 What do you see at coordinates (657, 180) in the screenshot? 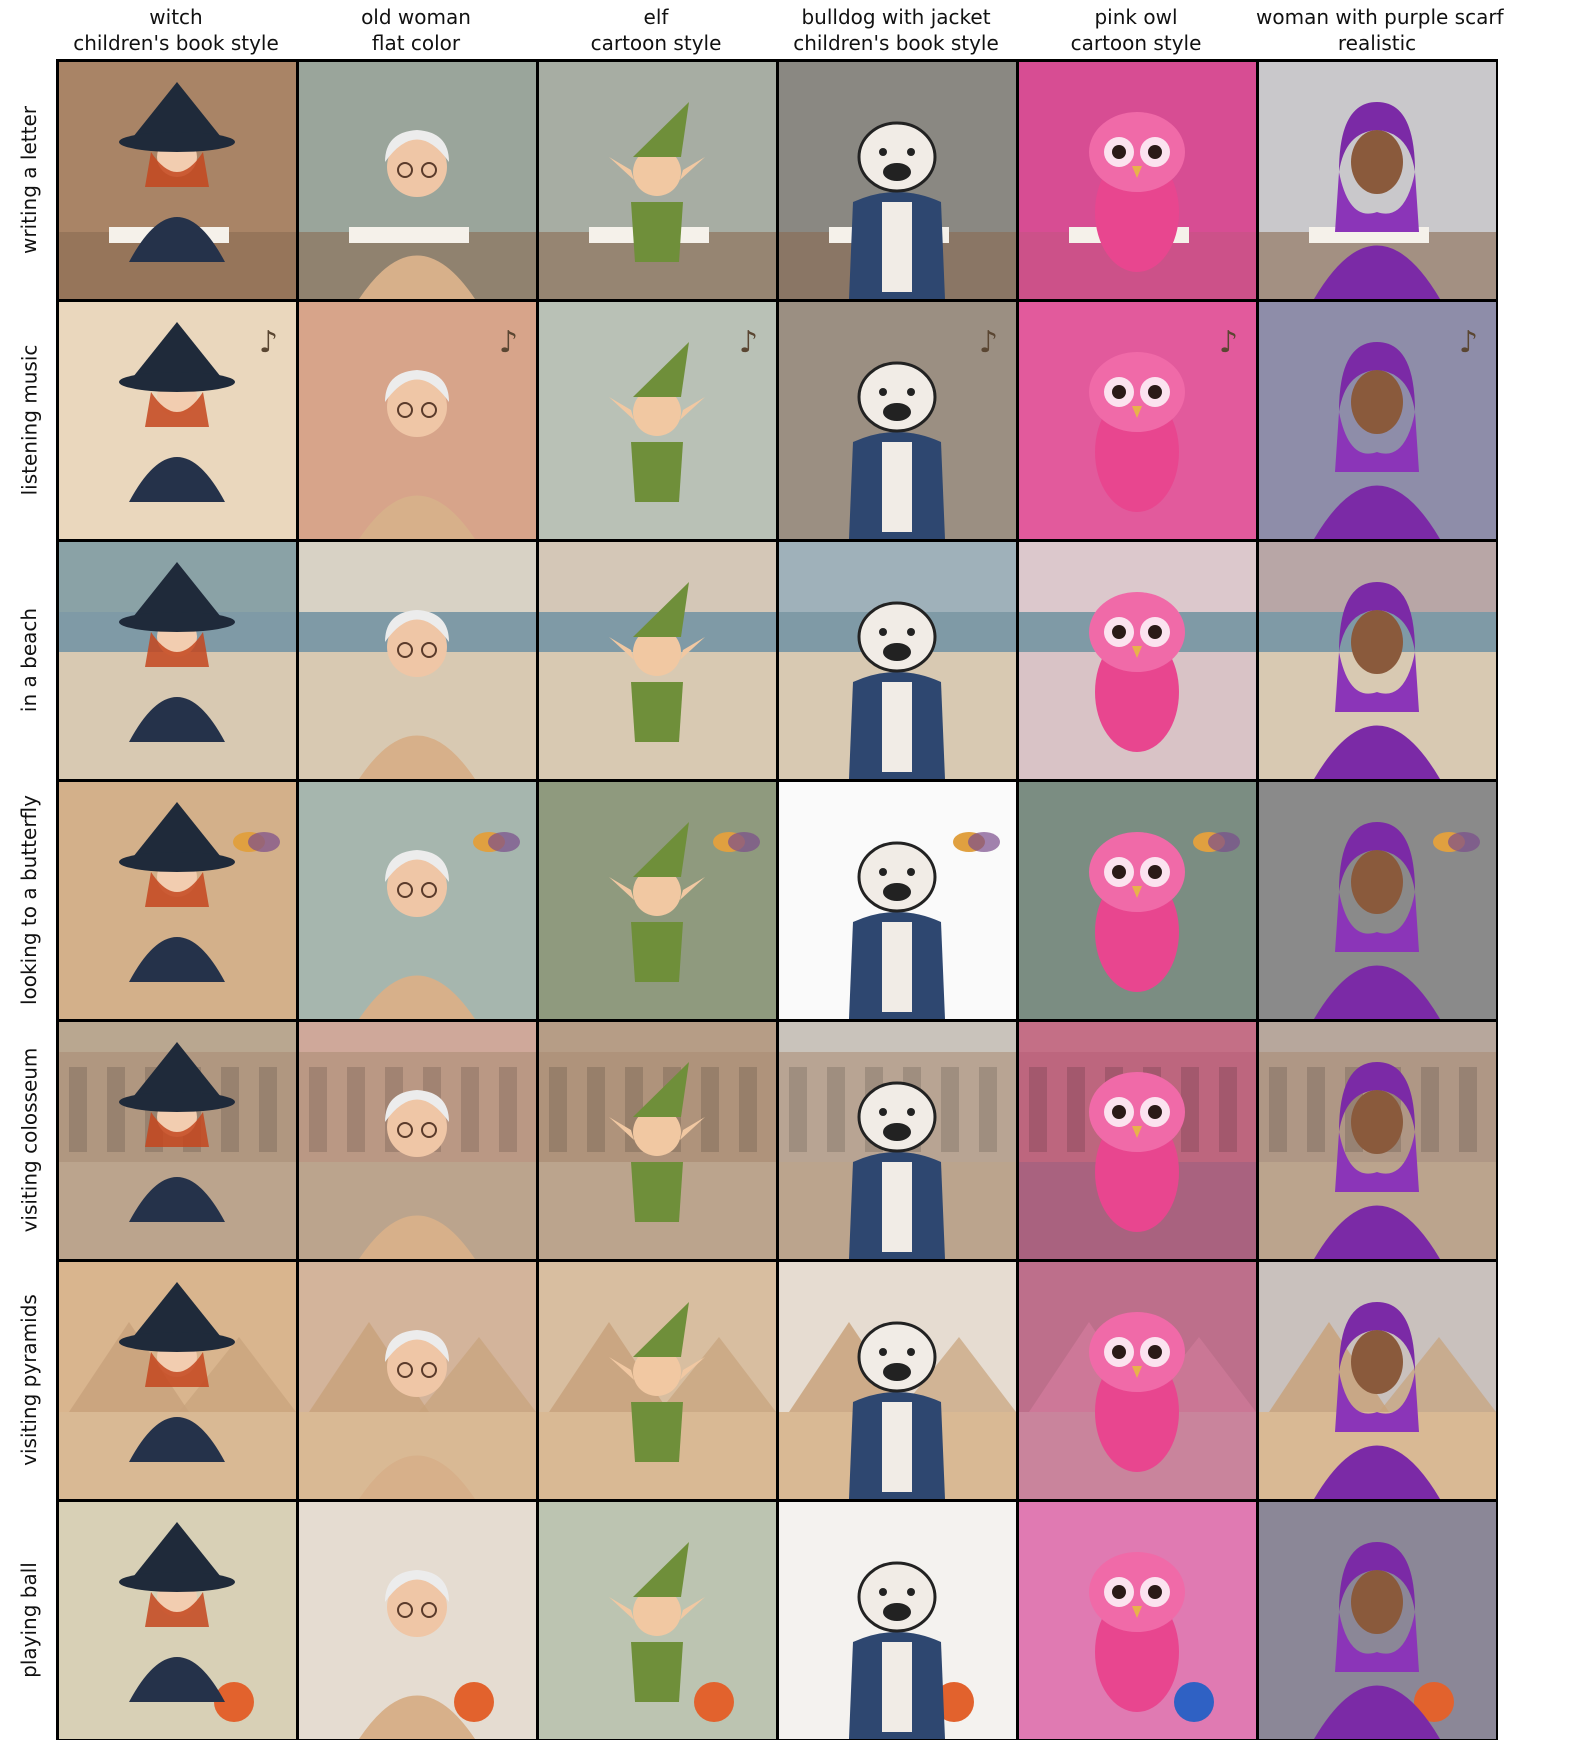
I see `image-elf-writing` at bounding box center [657, 180].